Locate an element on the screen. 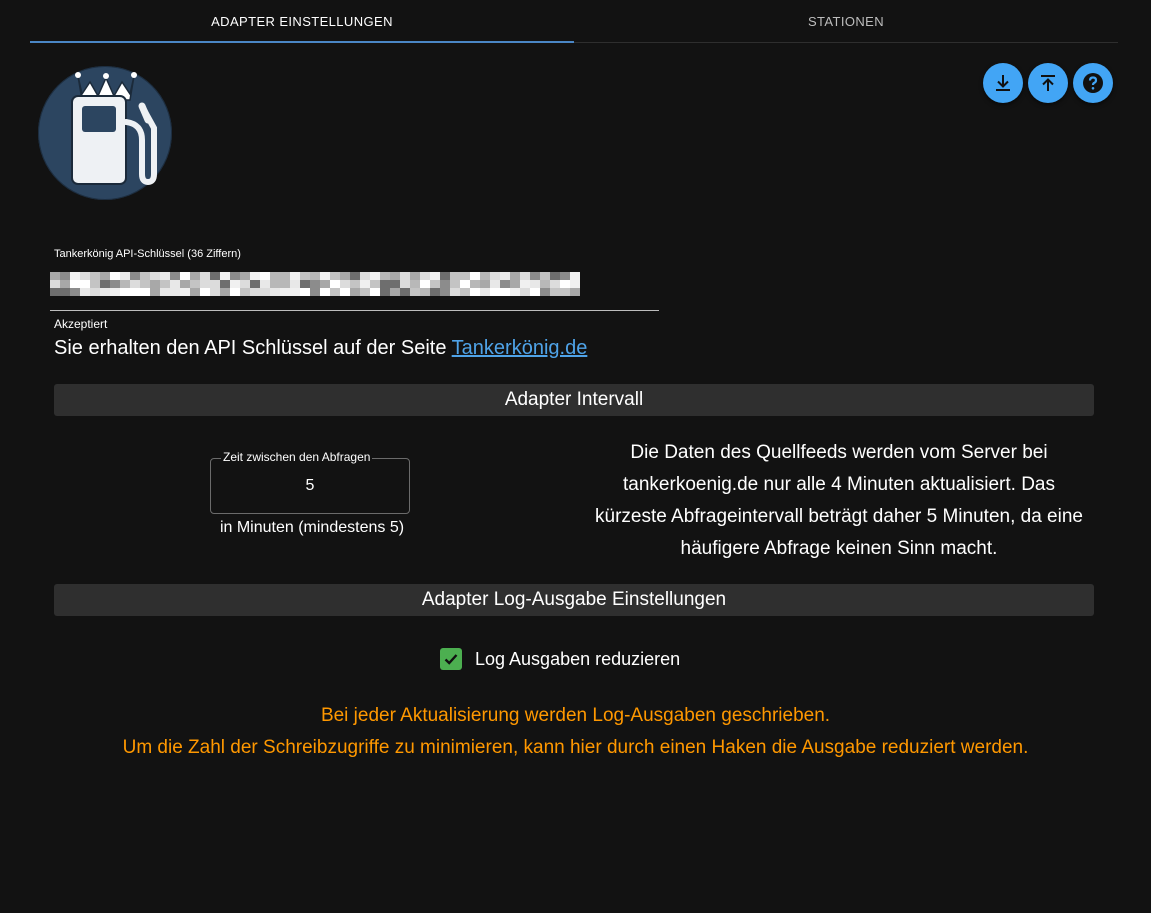 This screenshot has height=913, width=1151. upload-icon is located at coordinates (1048, 83).